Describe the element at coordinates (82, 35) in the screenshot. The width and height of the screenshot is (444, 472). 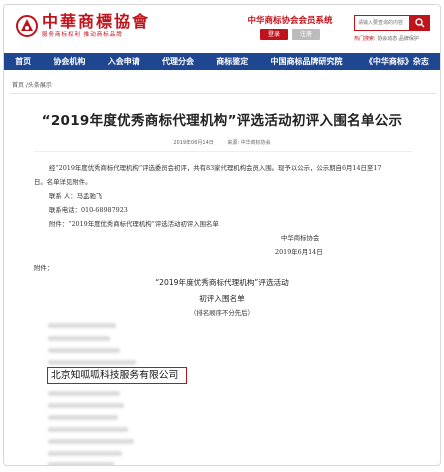
I see `logo-subtitle: 服务商标权利 推动商标品牌` at that location.